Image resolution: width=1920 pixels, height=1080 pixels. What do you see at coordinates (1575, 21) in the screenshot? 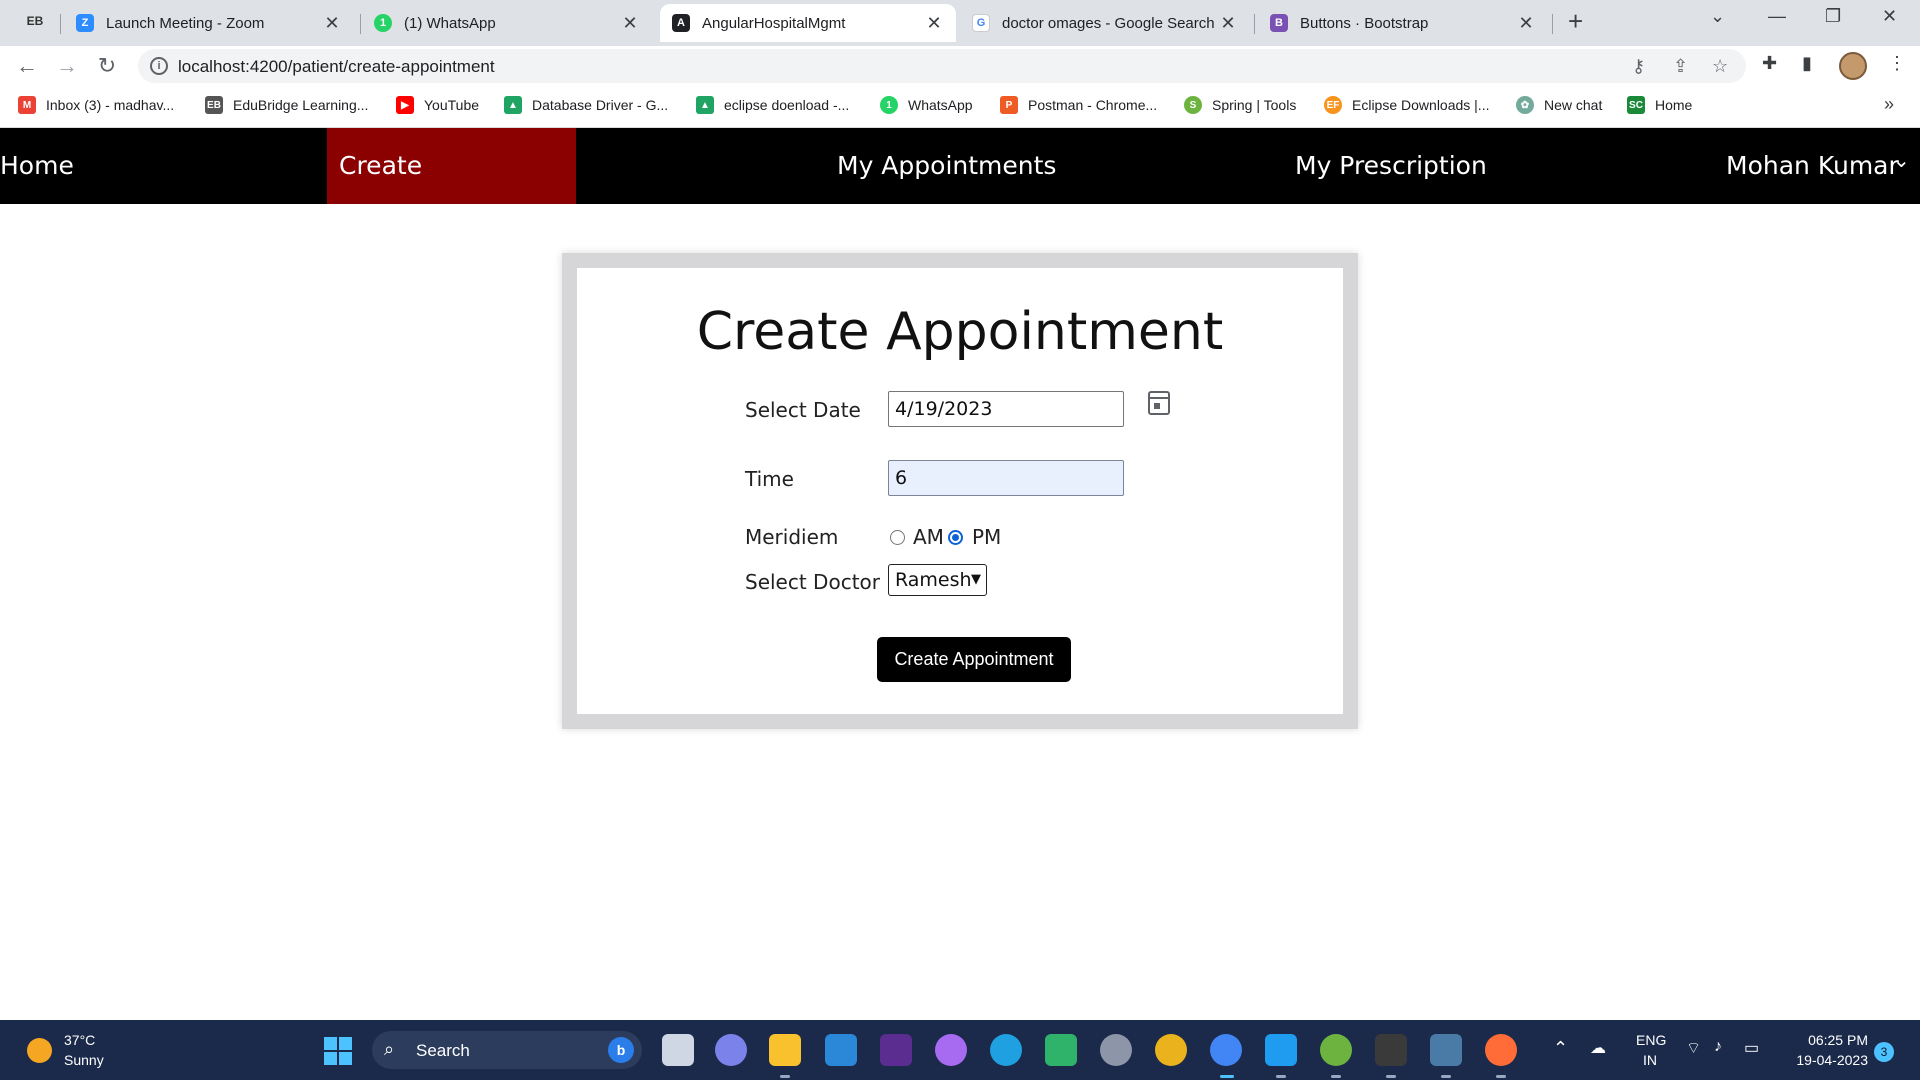
I see `new-tab-icon: +` at bounding box center [1575, 21].